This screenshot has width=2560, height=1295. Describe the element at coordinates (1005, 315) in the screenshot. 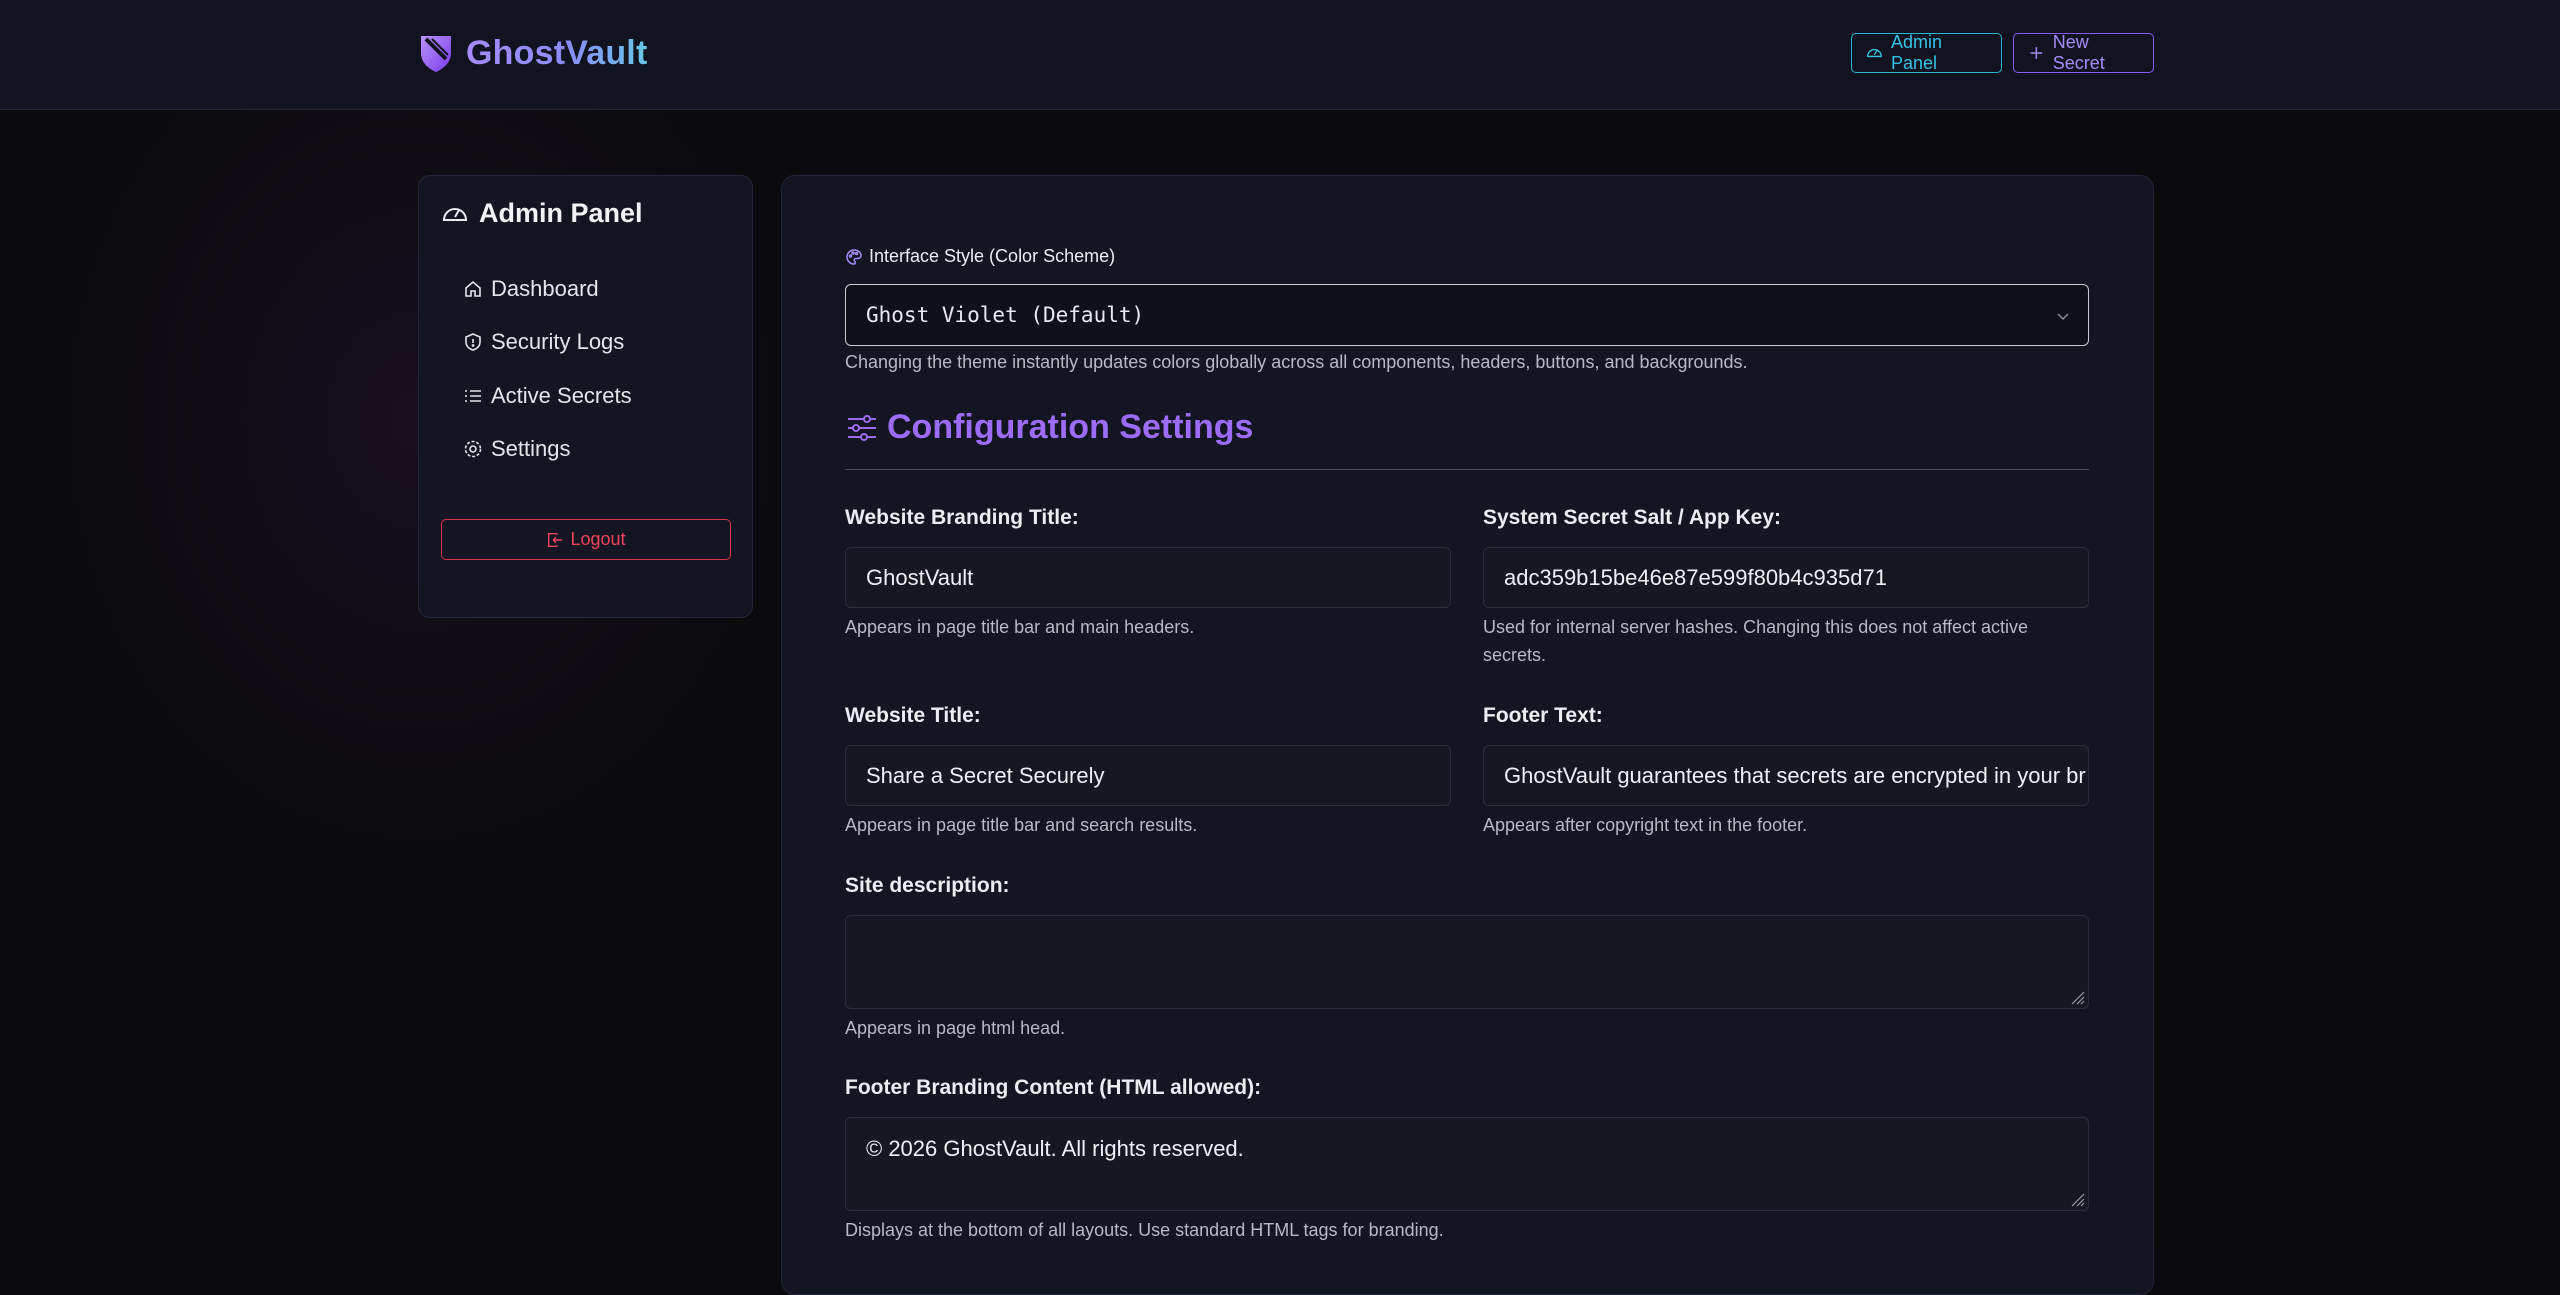

I see `color-scheme-value: Ghost Violet (Default)` at that location.